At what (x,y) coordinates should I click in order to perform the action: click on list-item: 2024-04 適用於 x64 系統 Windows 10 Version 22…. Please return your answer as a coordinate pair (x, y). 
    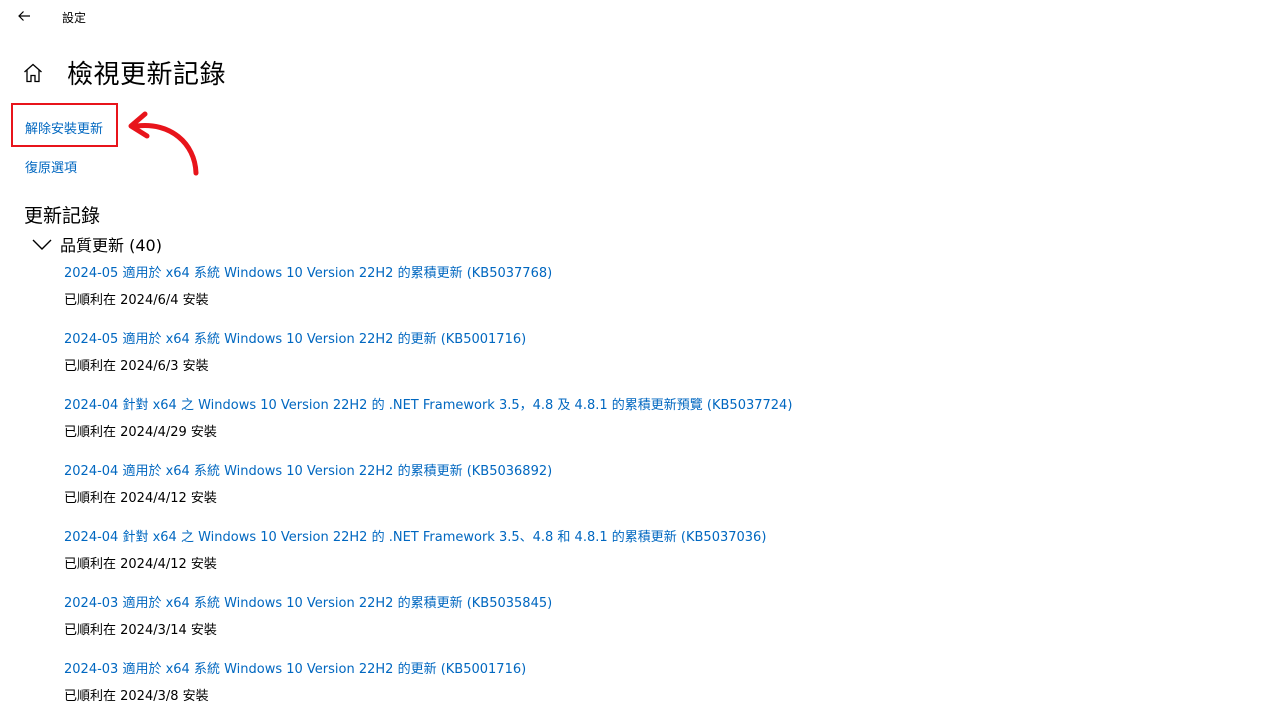
    Looking at the image, I should click on (614, 493).